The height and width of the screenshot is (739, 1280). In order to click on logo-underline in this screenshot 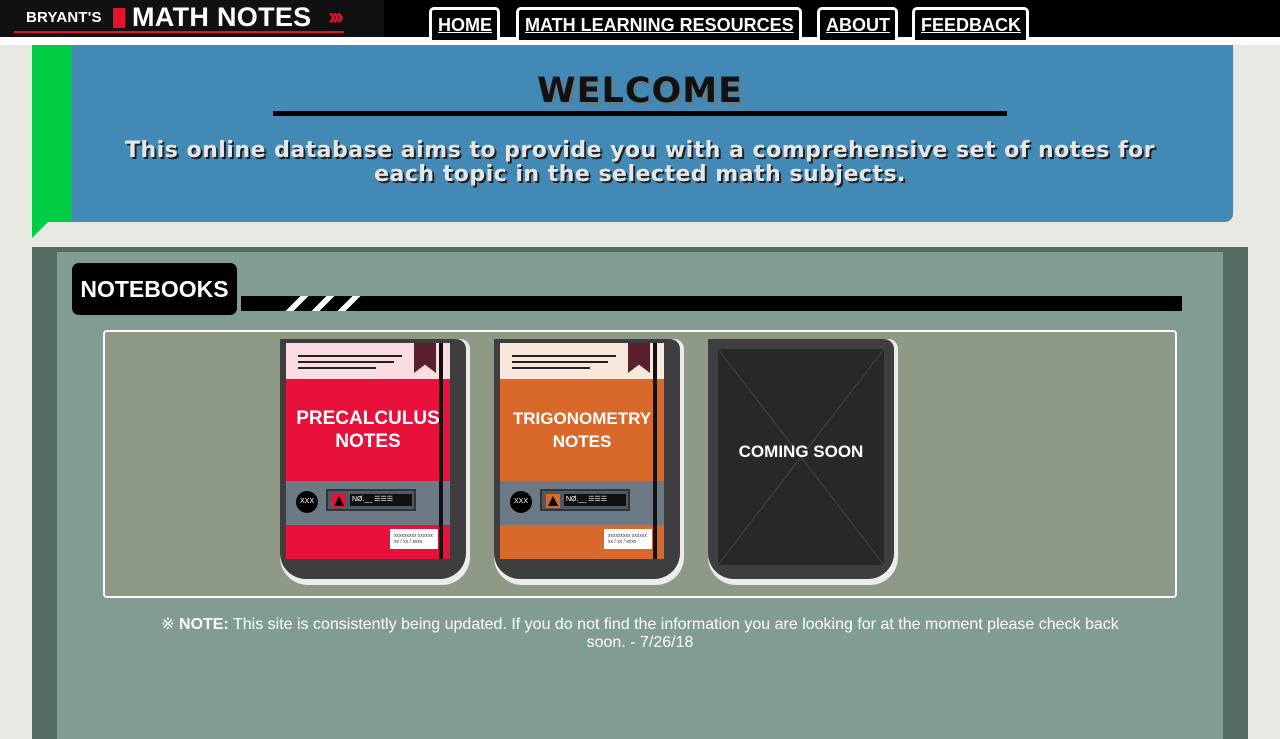, I will do `click(179, 32)`.